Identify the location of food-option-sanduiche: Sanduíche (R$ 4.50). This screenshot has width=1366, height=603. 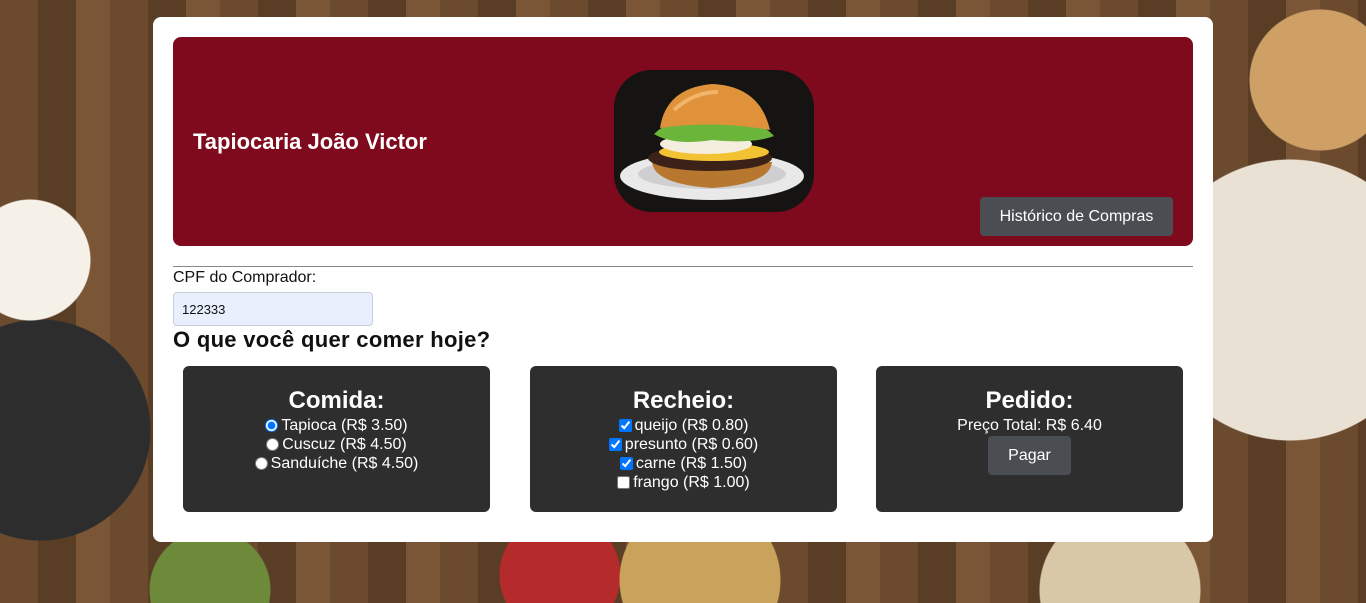
(336, 463).